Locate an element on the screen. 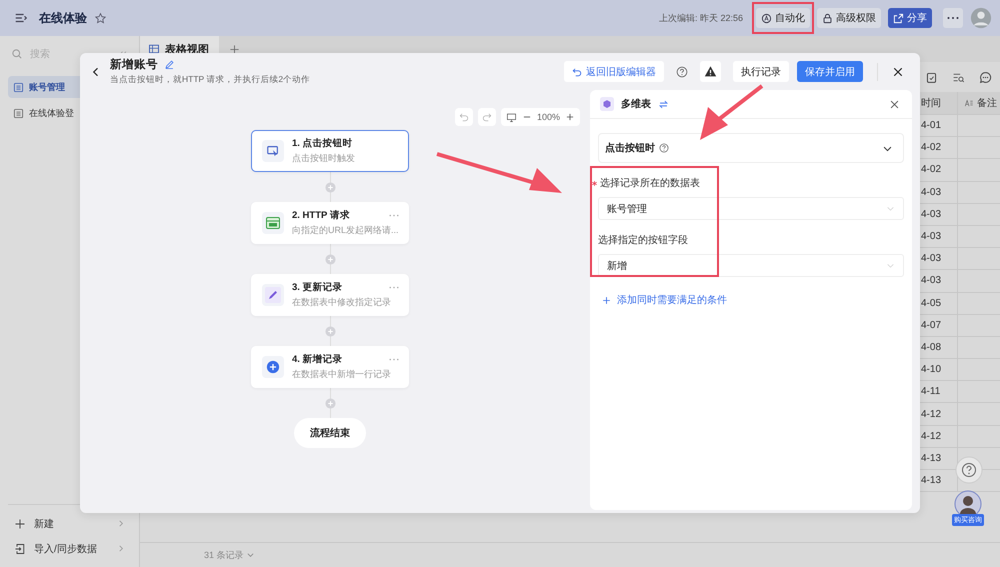 This screenshot has width=1000, height=567. redo-icon is located at coordinates (487, 117).